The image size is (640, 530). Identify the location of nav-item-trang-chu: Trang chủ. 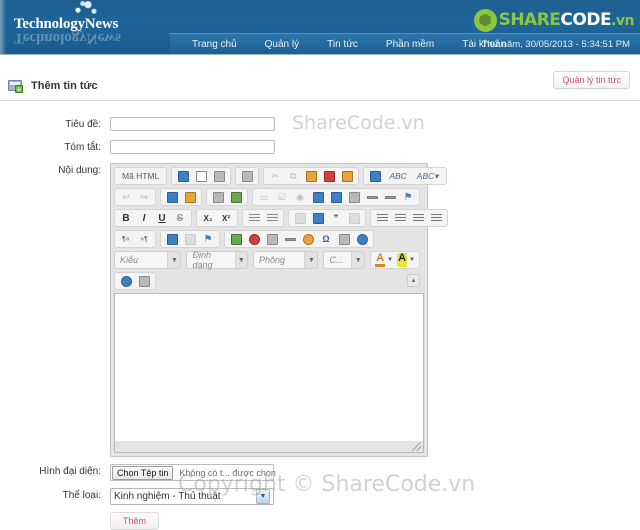
(214, 44).